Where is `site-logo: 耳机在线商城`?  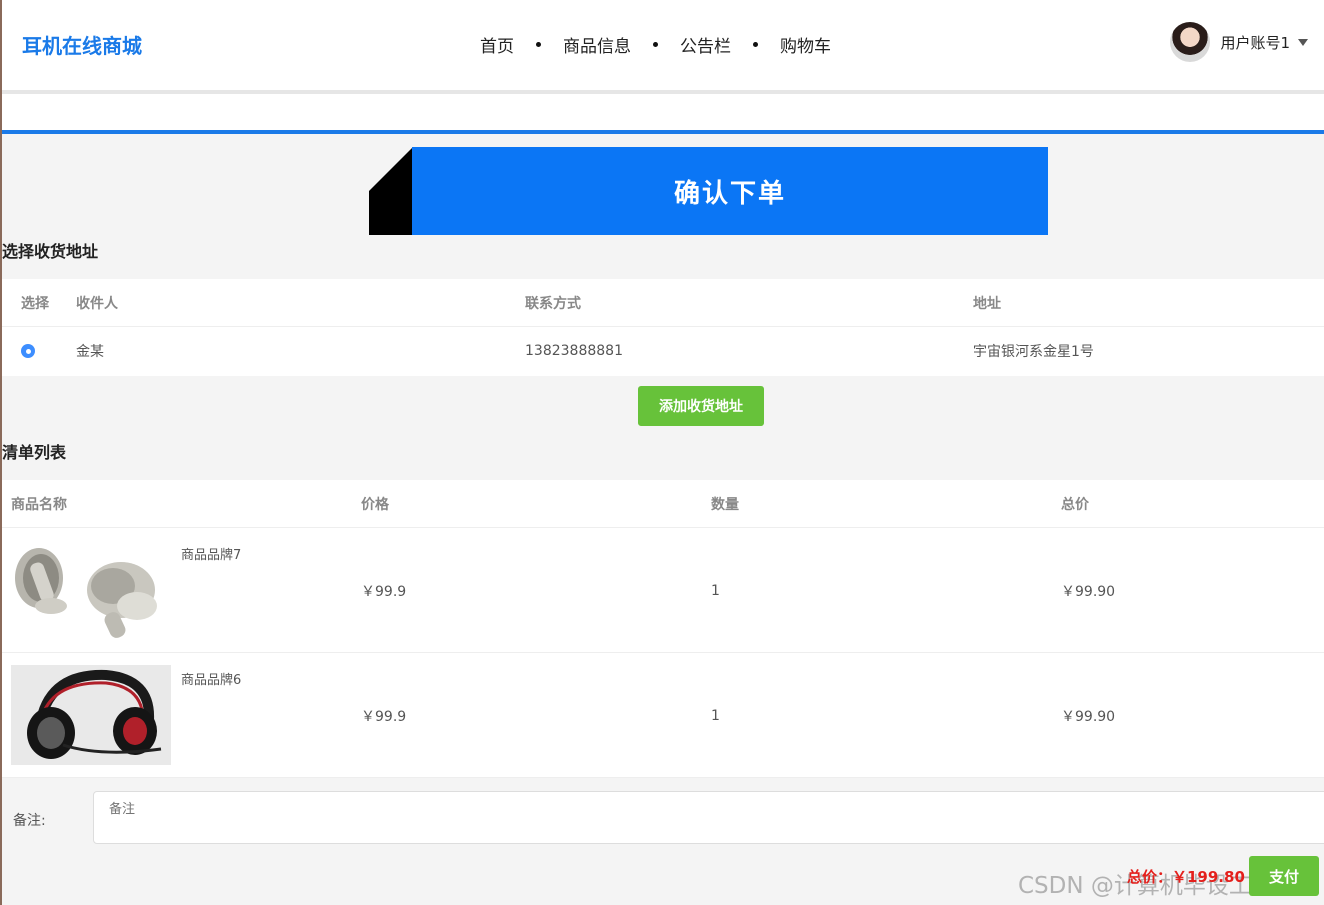
site-logo: 耳机在线商城 is located at coordinates (82, 44).